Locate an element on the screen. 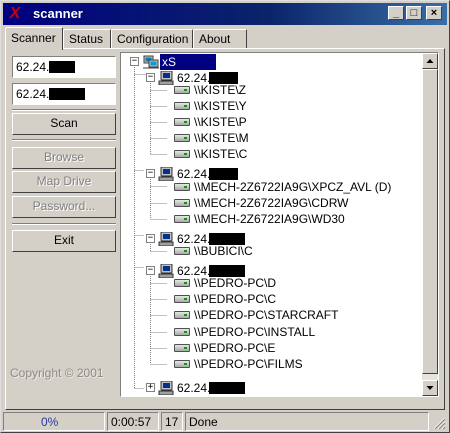 This screenshot has width=450, height=433. tree-share-node: \\MECH-2Z6722IA9G\WD30 is located at coordinates (271, 219).